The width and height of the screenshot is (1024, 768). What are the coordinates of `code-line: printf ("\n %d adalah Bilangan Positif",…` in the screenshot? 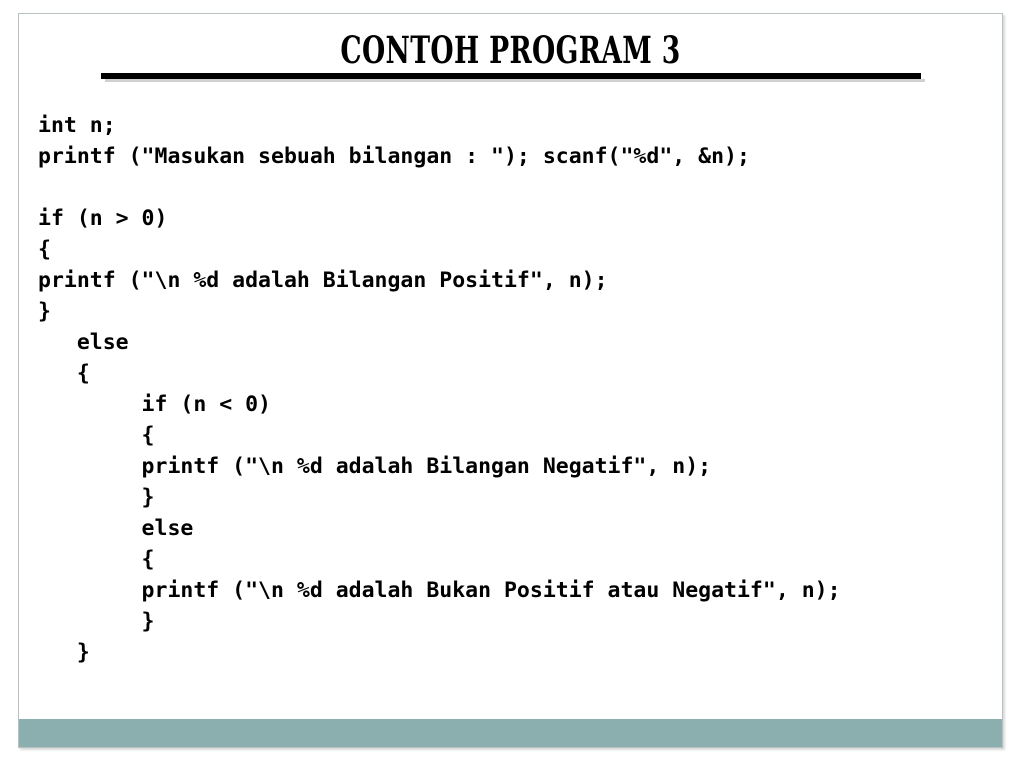 It's located at (323, 280).